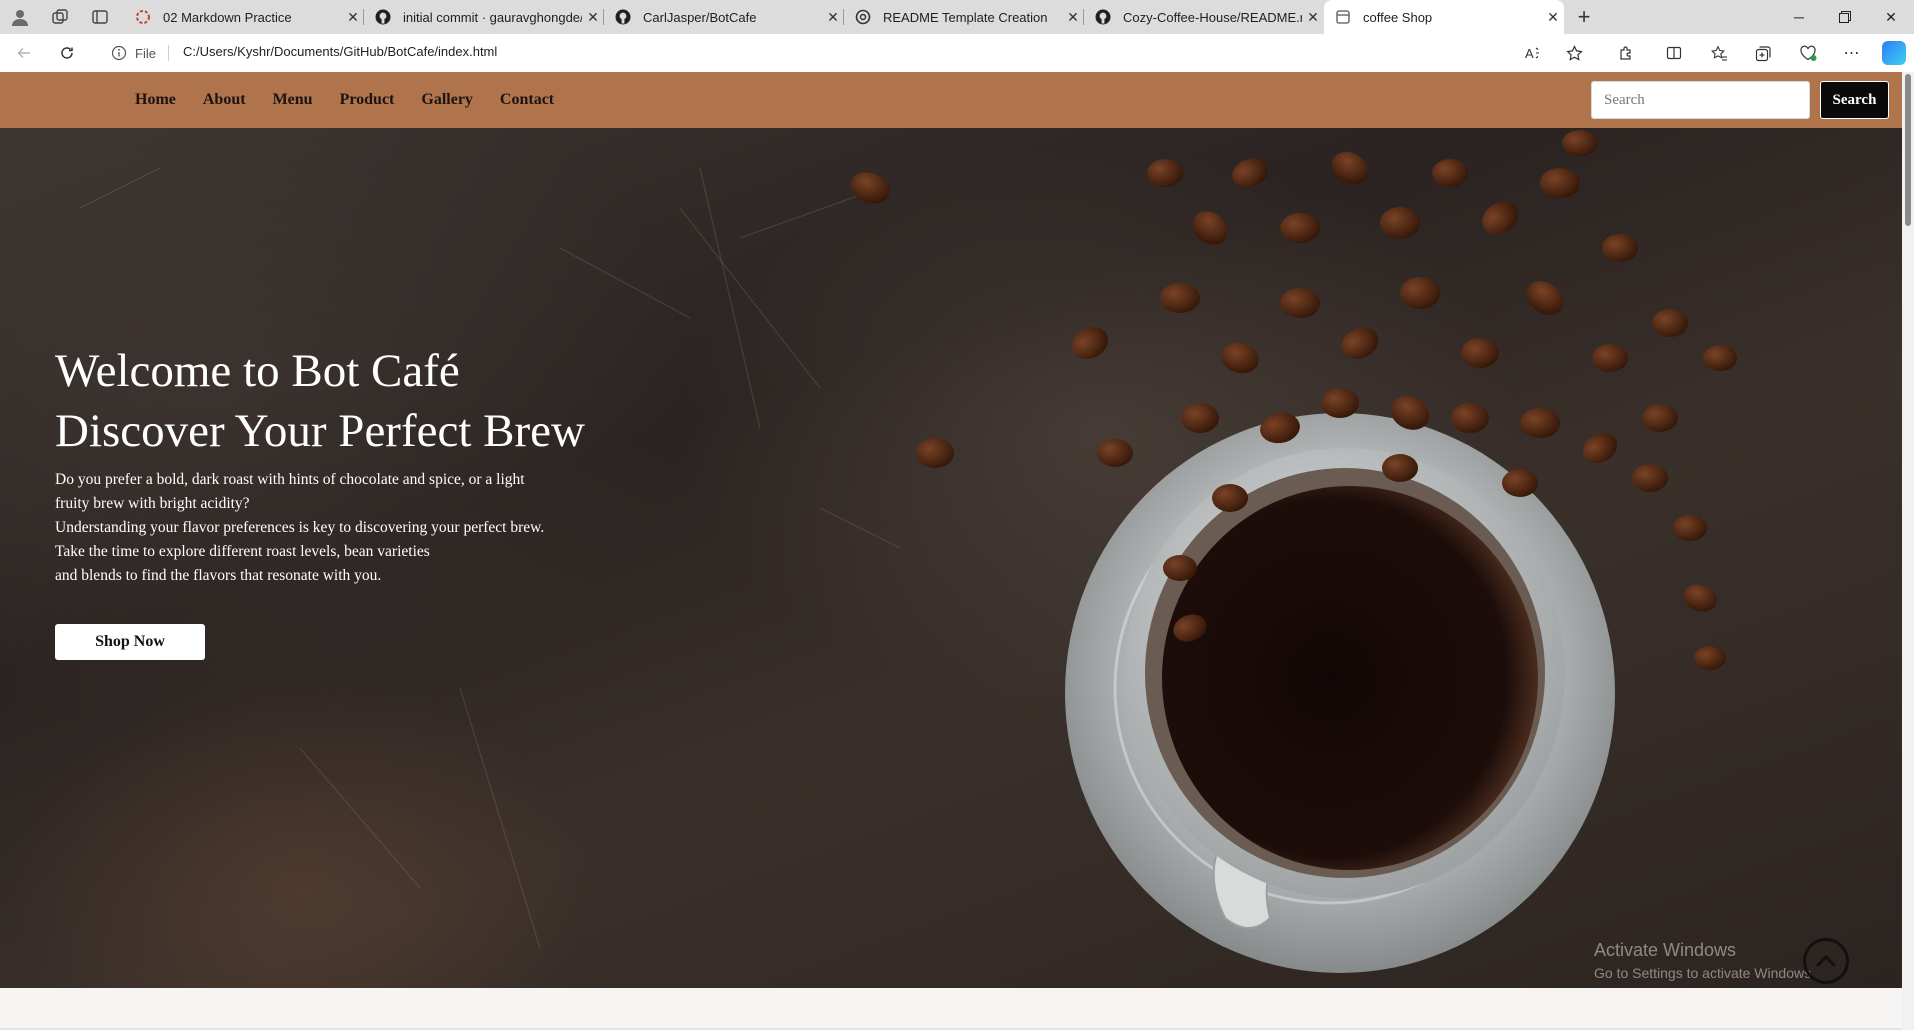 The width and height of the screenshot is (1914, 1030). I want to click on more-dots-icon: ⋯, so click(1852, 53).